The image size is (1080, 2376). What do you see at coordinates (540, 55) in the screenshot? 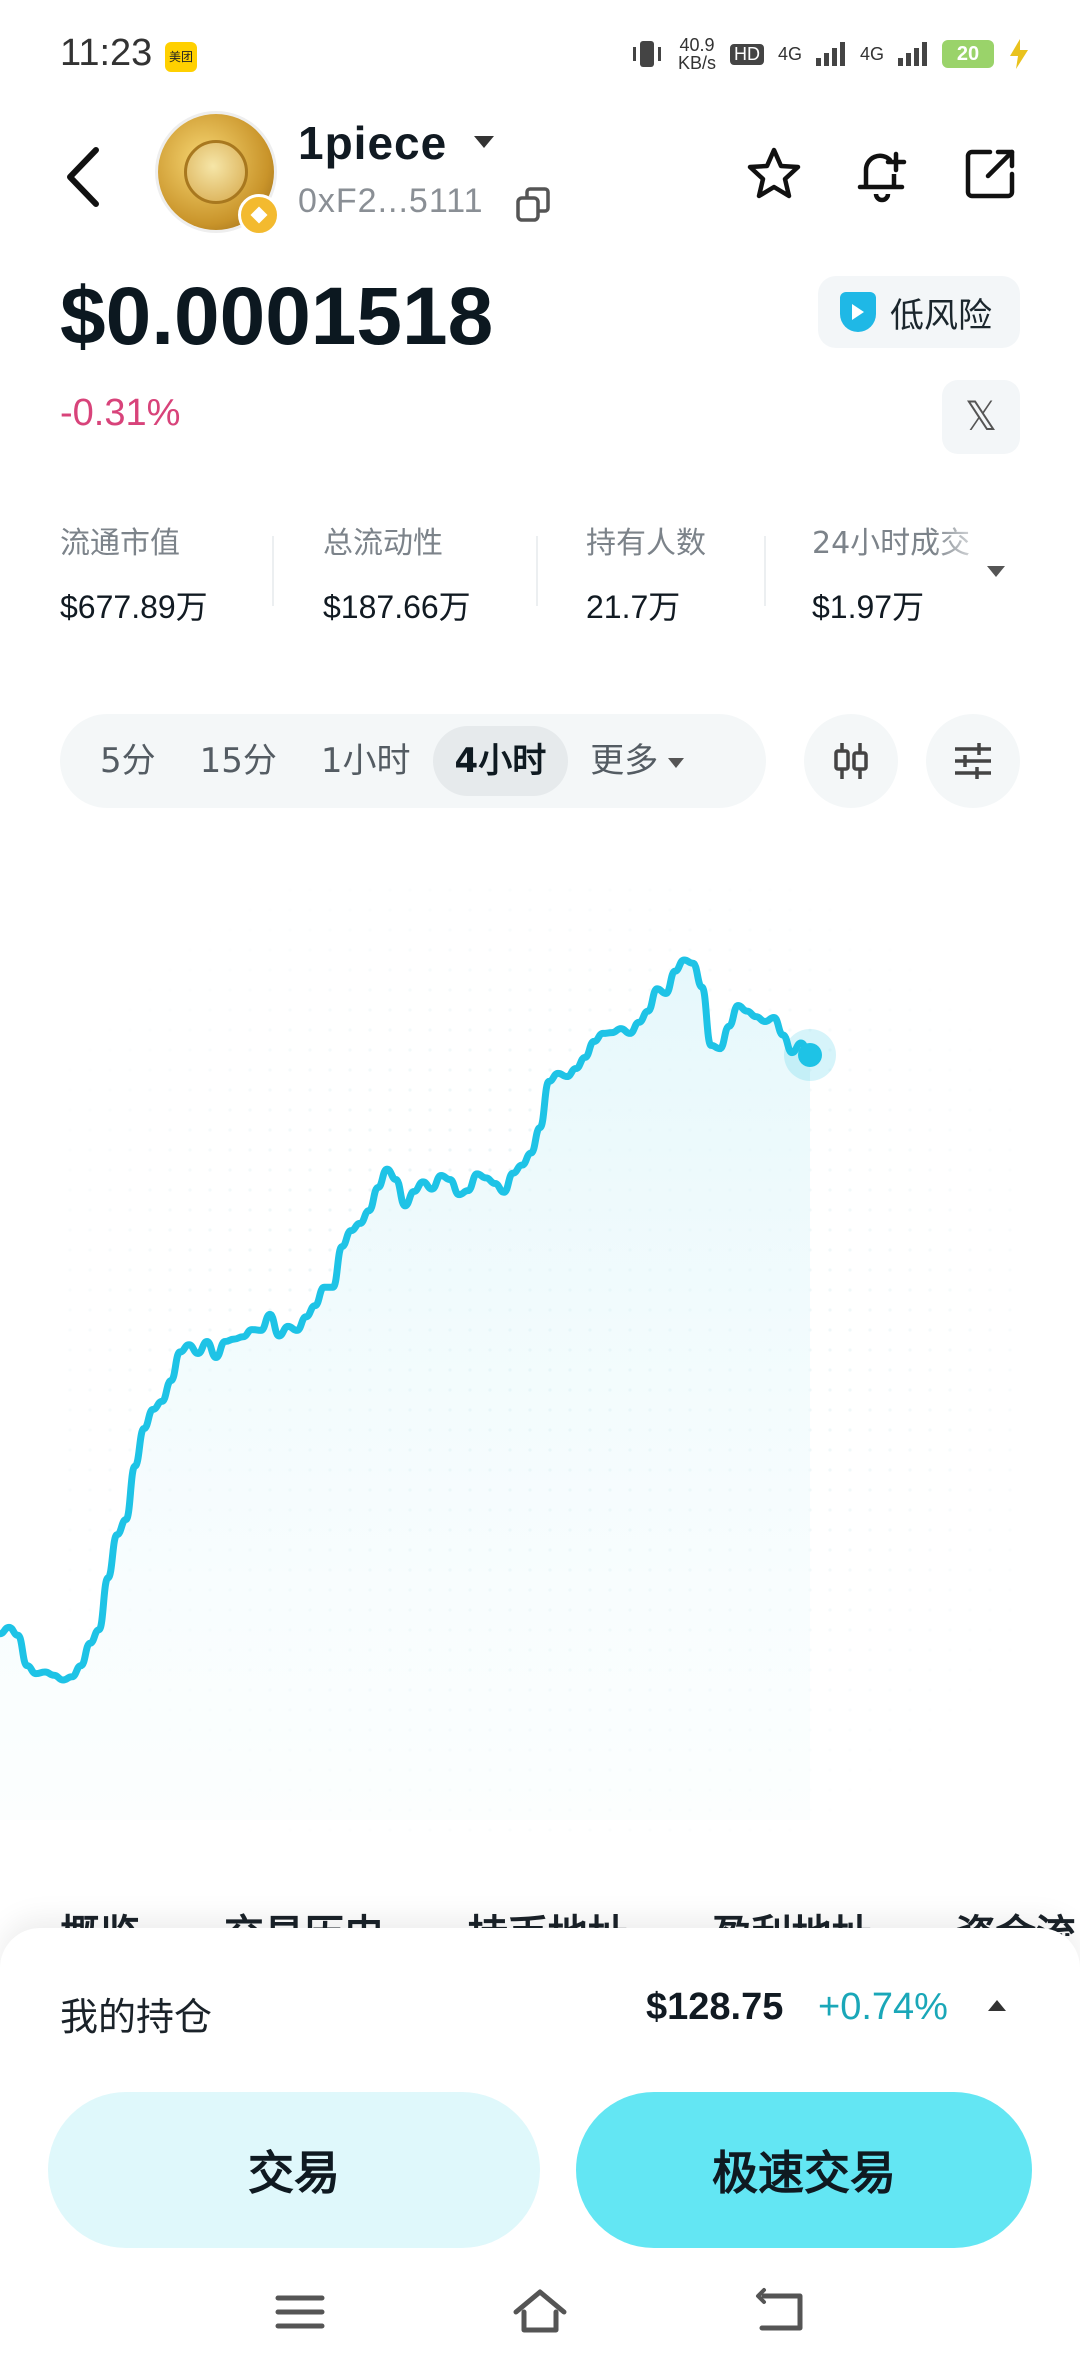
I see `status-bar: 11:23 美团 40.9 KB/s HD 4G 4G 20` at bounding box center [540, 55].